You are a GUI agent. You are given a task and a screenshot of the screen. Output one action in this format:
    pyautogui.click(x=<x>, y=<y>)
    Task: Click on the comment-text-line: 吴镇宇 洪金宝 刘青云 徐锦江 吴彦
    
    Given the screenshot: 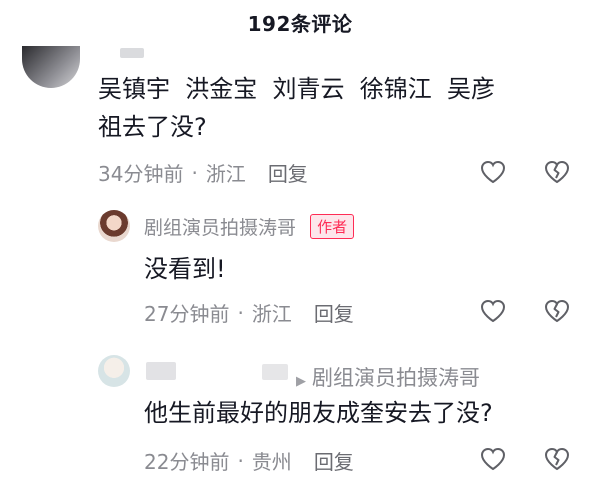 What is the action you would take?
    pyautogui.click(x=297, y=89)
    